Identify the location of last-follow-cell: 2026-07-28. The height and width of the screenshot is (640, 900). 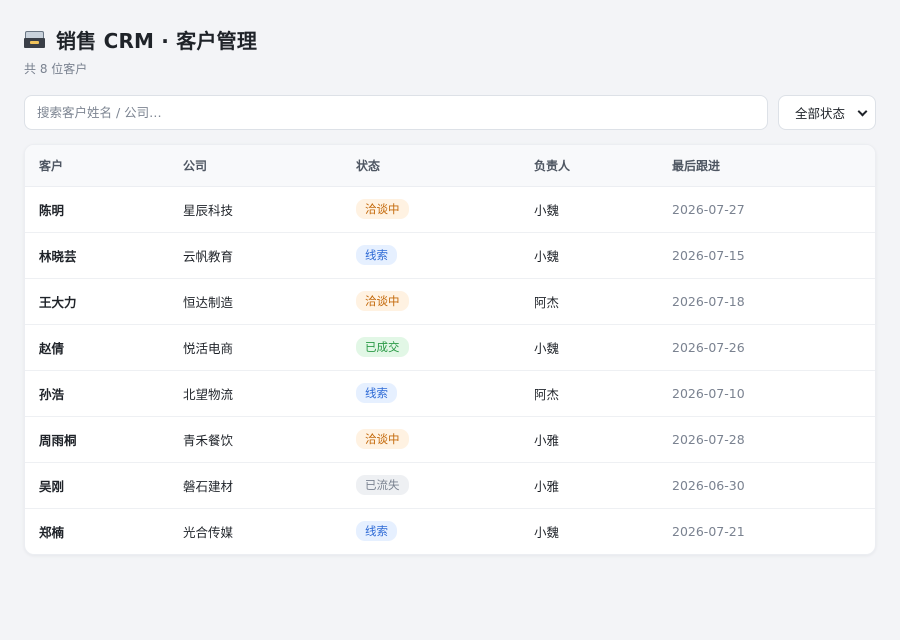
(766, 439).